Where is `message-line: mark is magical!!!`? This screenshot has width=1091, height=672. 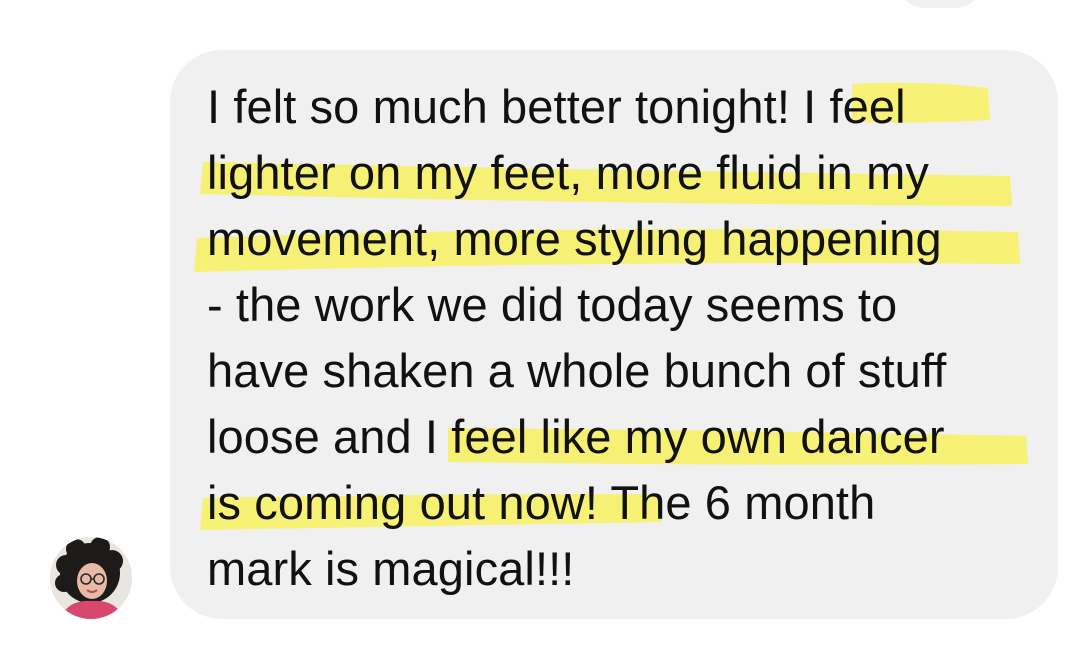 message-line: mark is magical!!! is located at coordinates (391, 568).